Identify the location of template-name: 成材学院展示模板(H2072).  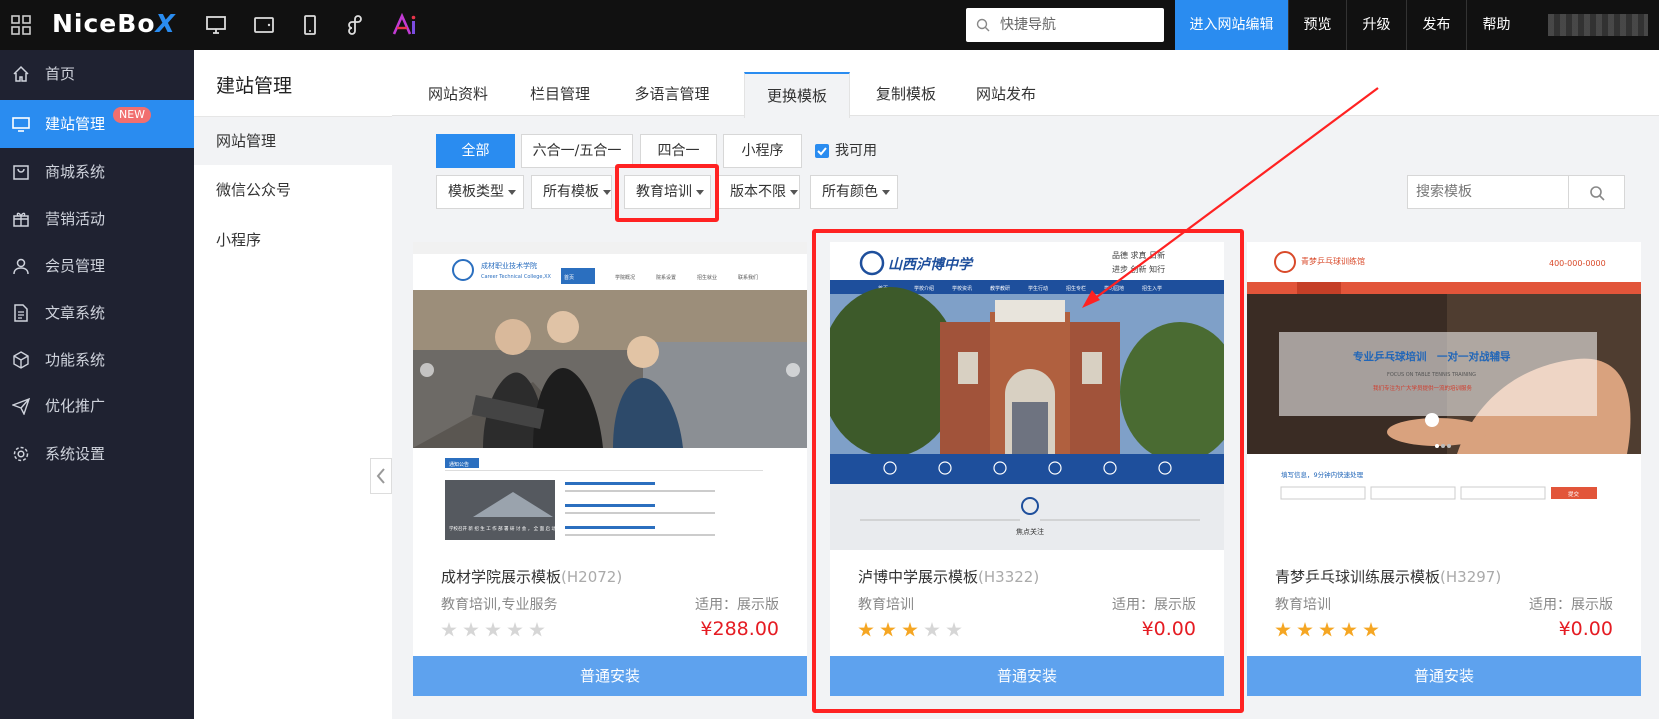
(531, 576).